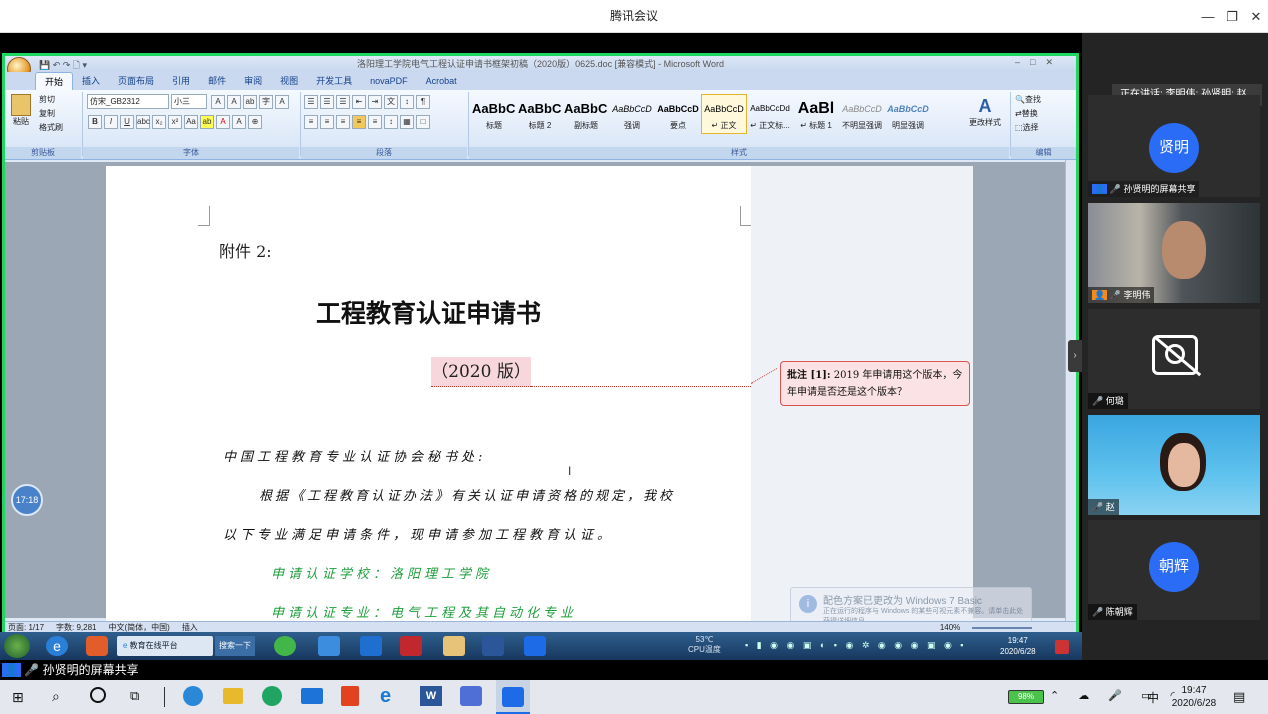 The image size is (1268, 714). I want to click on tab-layout: 页面布局, so click(136, 81).